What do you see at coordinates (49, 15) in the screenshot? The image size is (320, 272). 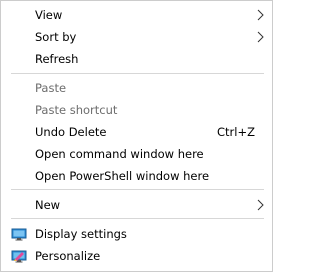 I see `menu-item-label: View` at bounding box center [49, 15].